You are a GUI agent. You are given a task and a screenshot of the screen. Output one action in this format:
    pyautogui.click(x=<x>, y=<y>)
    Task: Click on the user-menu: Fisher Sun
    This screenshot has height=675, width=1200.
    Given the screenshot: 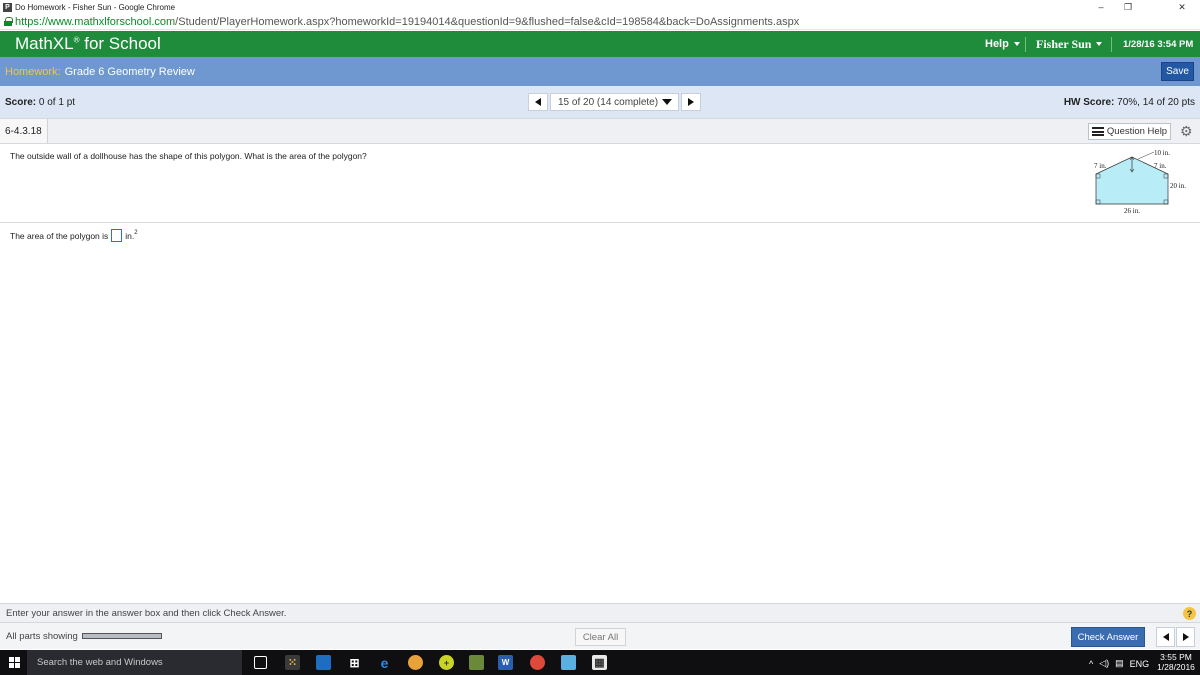 What is the action you would take?
    pyautogui.click(x=1069, y=44)
    